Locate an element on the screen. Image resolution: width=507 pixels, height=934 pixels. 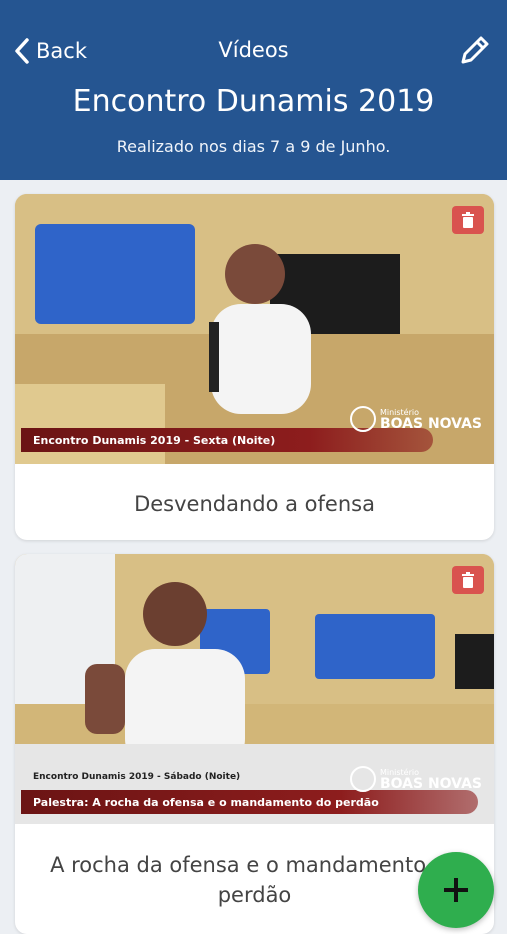
page-title: Encontro Dunamis 2019 is located at coordinates (253, 101).